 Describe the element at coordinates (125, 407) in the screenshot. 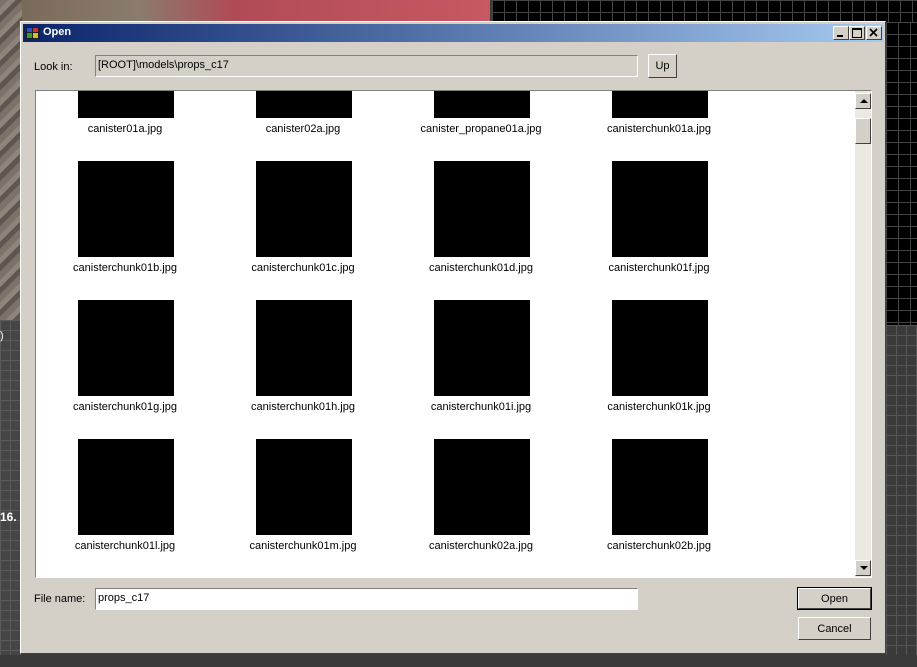

I see `file-name: canisterchunk01g.jpg` at that location.